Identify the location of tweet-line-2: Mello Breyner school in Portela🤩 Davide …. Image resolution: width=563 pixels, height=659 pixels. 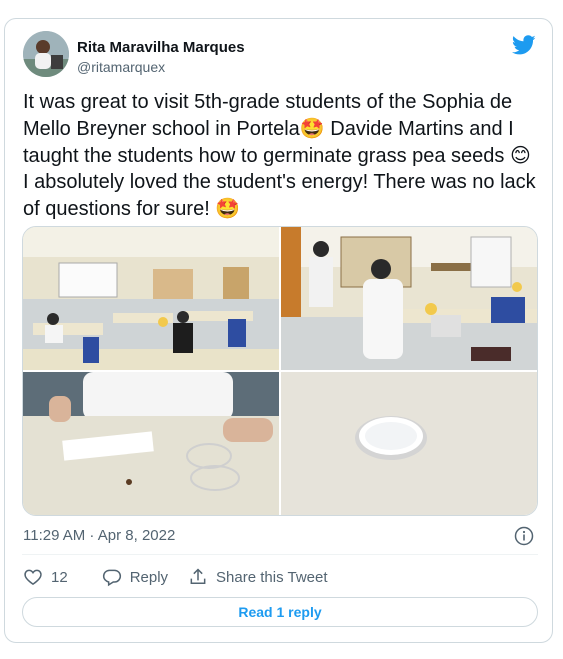
(282, 128).